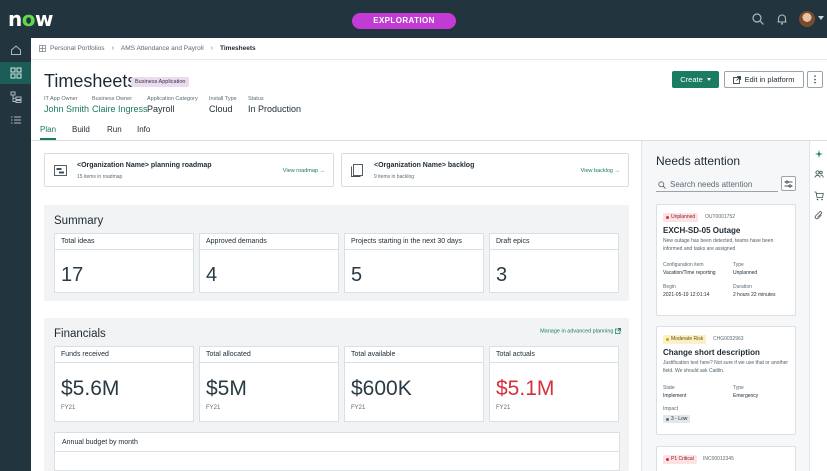  Describe the element at coordinates (42, 48) in the screenshot. I see `portfolio-grid-icon` at that location.